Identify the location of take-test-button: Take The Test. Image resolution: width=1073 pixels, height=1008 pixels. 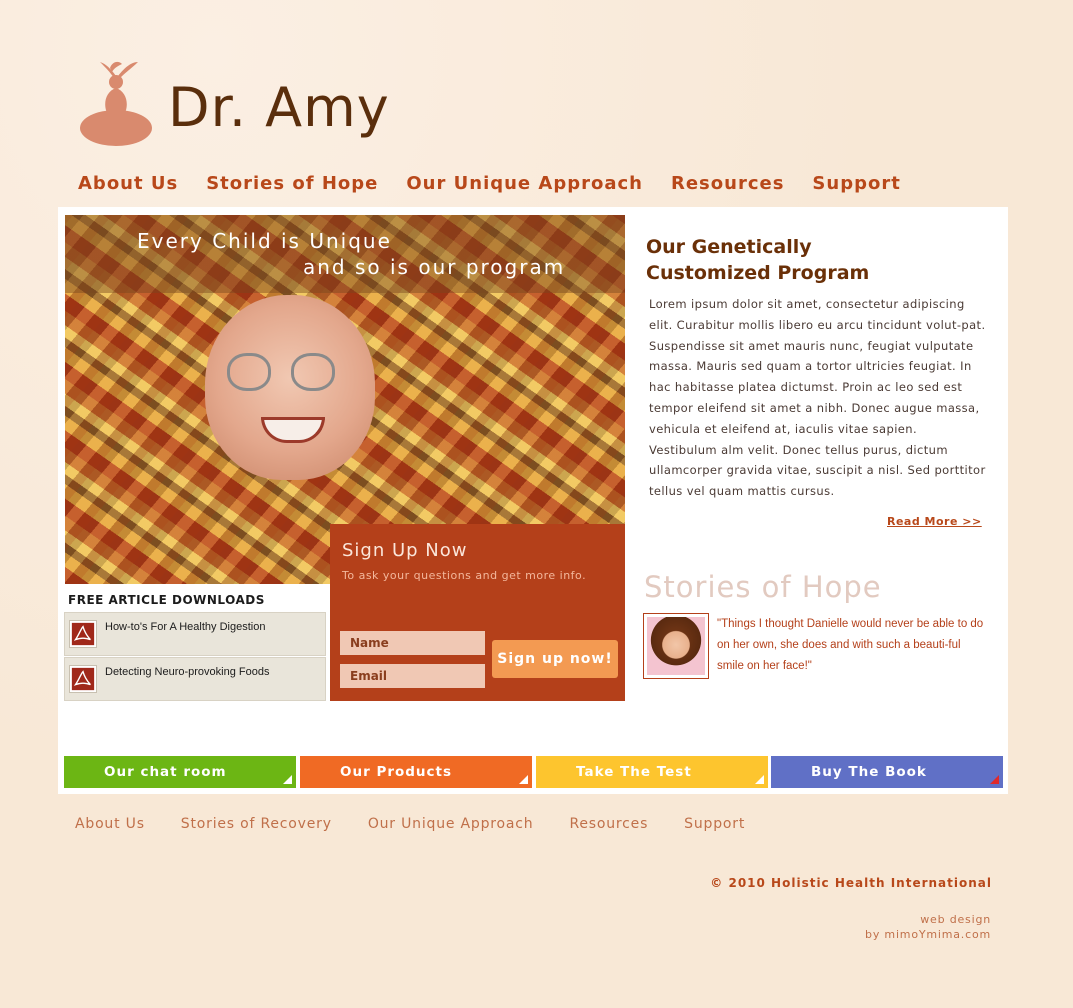
(652, 772).